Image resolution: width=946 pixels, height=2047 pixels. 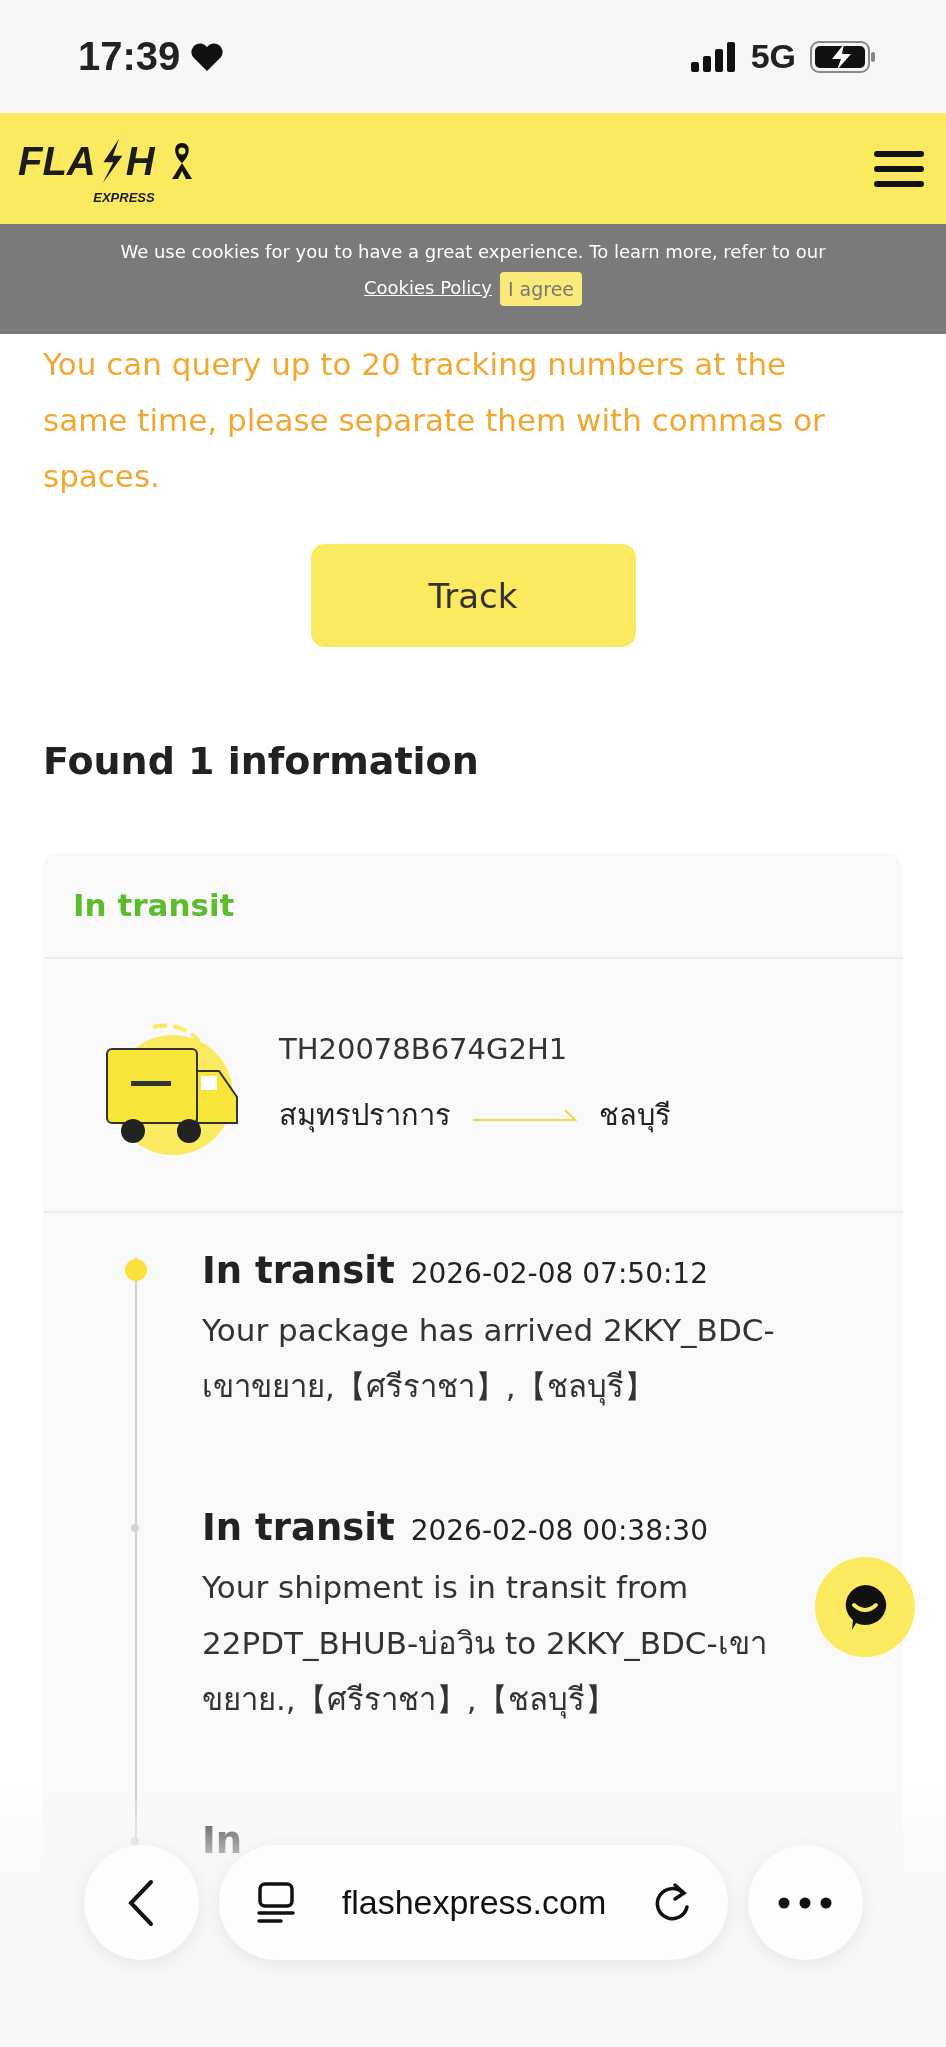 What do you see at coordinates (485, 1644) in the screenshot?
I see `event-description: Your shipment is in transit from 22PDT_BHUB-บ่อวิน to 2KKY_BDC-เขาขยาย.,【ศรีราชา】,【ชลบุรี】` at bounding box center [485, 1644].